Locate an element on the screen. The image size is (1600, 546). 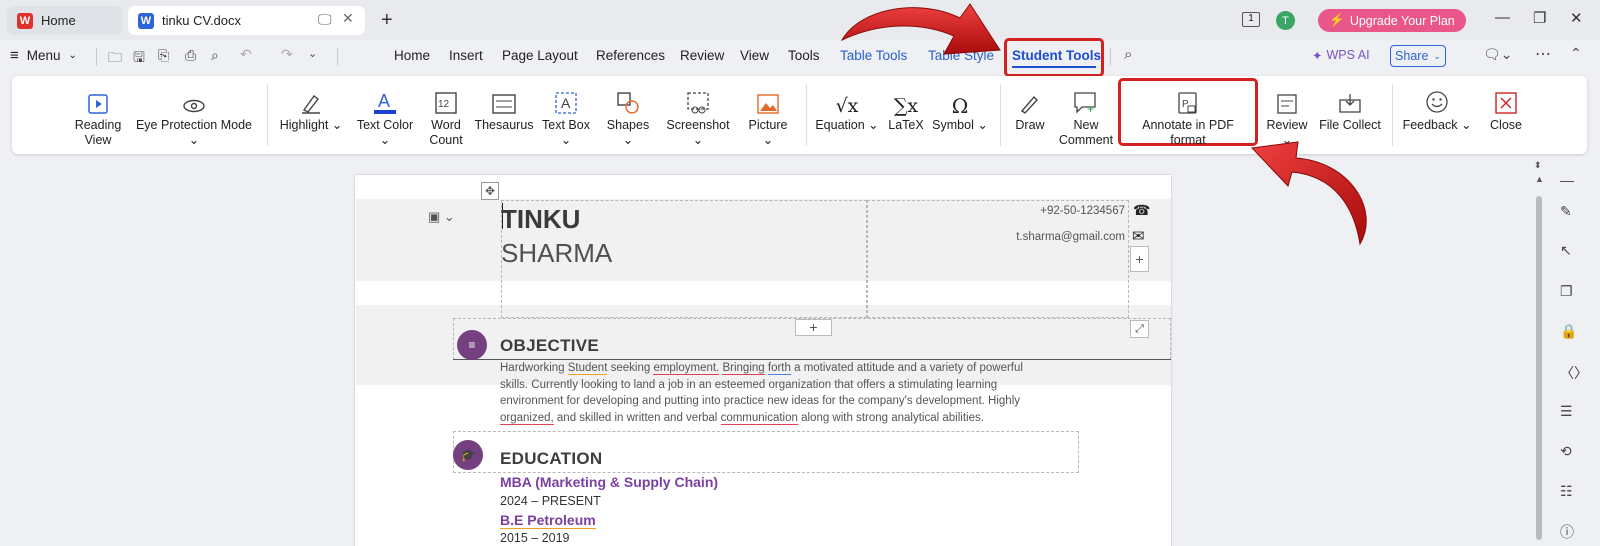
scrollbar-thumb is located at coordinates (1539, 368).